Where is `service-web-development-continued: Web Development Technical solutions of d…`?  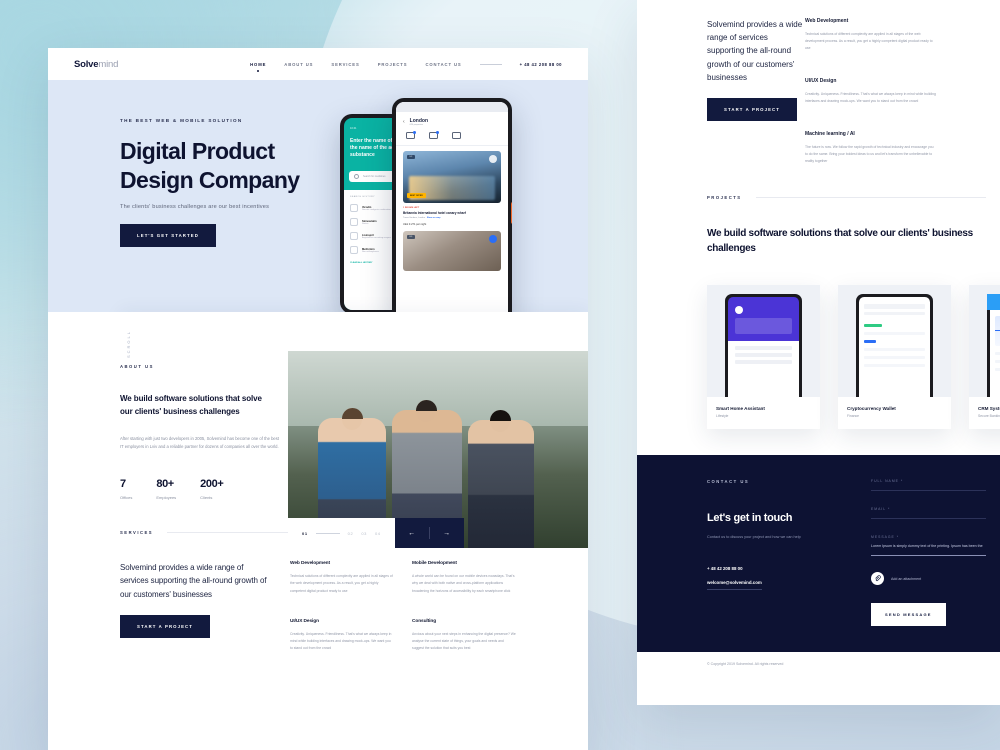 service-web-development-continued: Web Development Technical solutions of d… is located at coordinates (871, 35).